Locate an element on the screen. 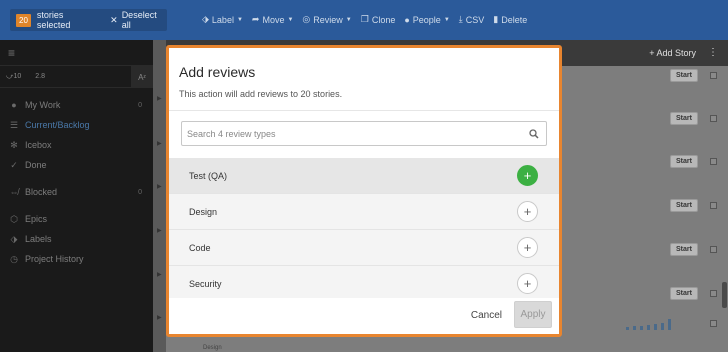 The height and width of the screenshot is (352, 728). review-type-label: Design is located at coordinates (203, 211).